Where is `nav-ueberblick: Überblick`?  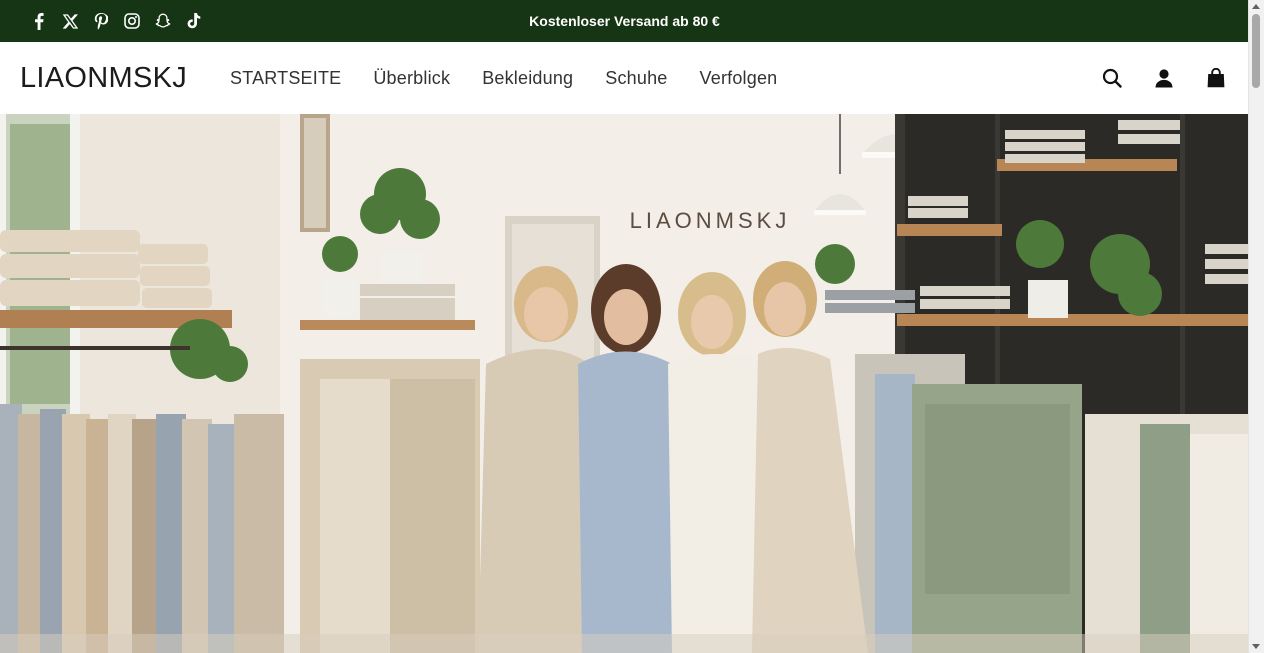 nav-ueberblick: Überblick is located at coordinates (411, 78).